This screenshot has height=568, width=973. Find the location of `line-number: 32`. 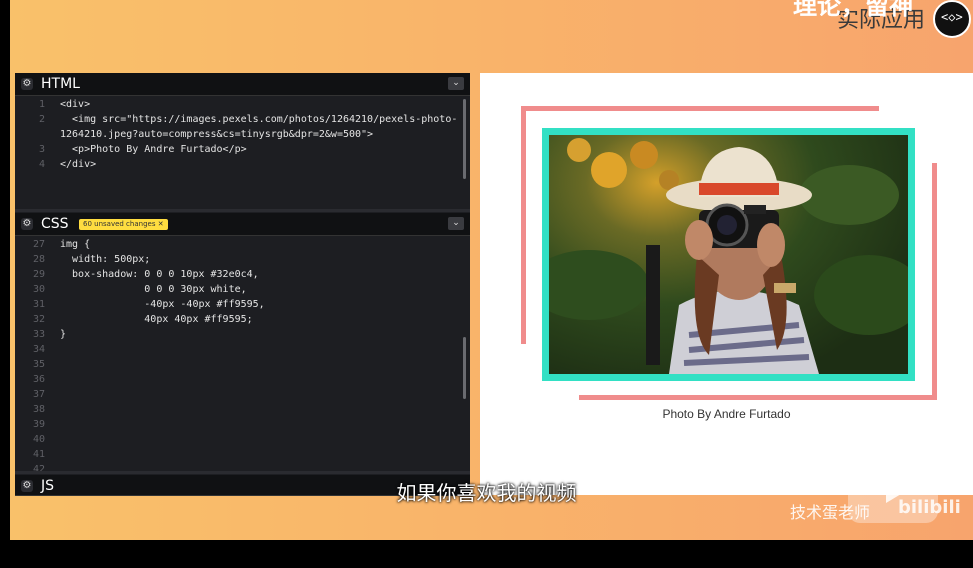

line-number: 32 is located at coordinates (38, 319).